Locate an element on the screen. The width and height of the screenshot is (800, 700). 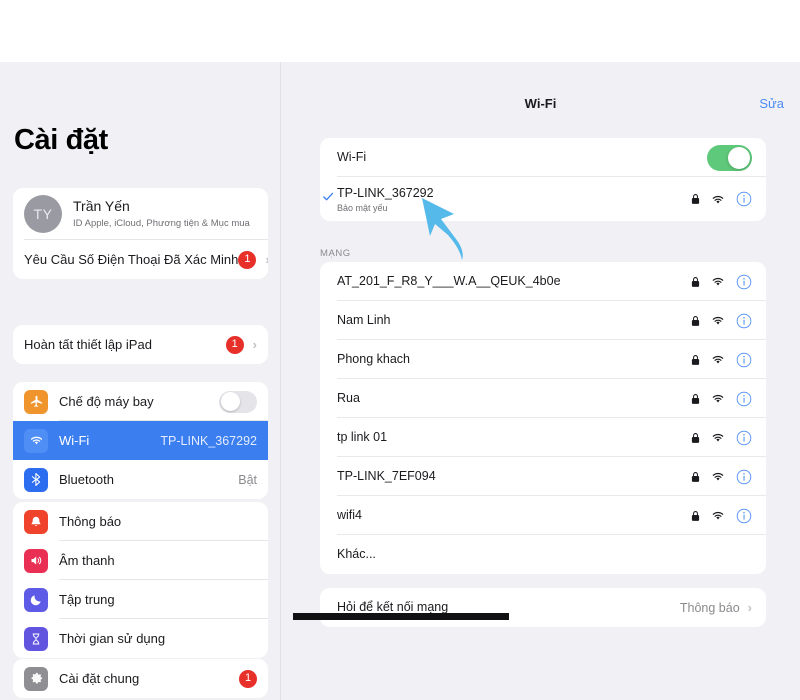
sidebar-item-label: Thông báo is located at coordinates (90, 521).